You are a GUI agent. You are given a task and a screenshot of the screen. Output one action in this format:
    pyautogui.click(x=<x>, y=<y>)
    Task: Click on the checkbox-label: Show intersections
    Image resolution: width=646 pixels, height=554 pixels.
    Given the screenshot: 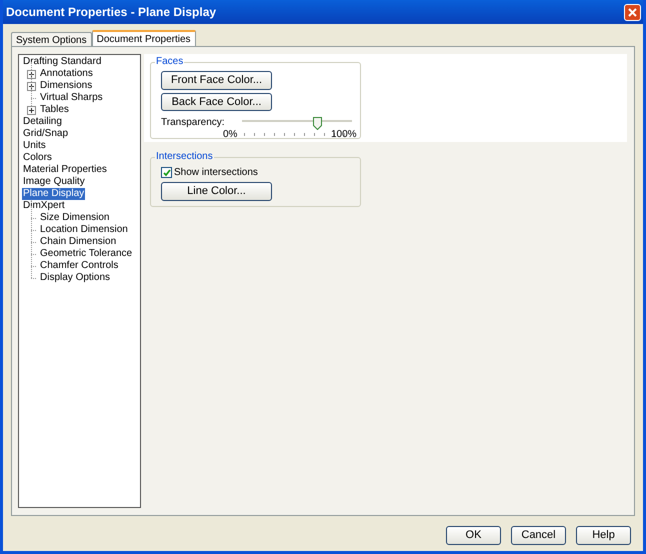 What is the action you would take?
    pyautogui.click(x=216, y=173)
    